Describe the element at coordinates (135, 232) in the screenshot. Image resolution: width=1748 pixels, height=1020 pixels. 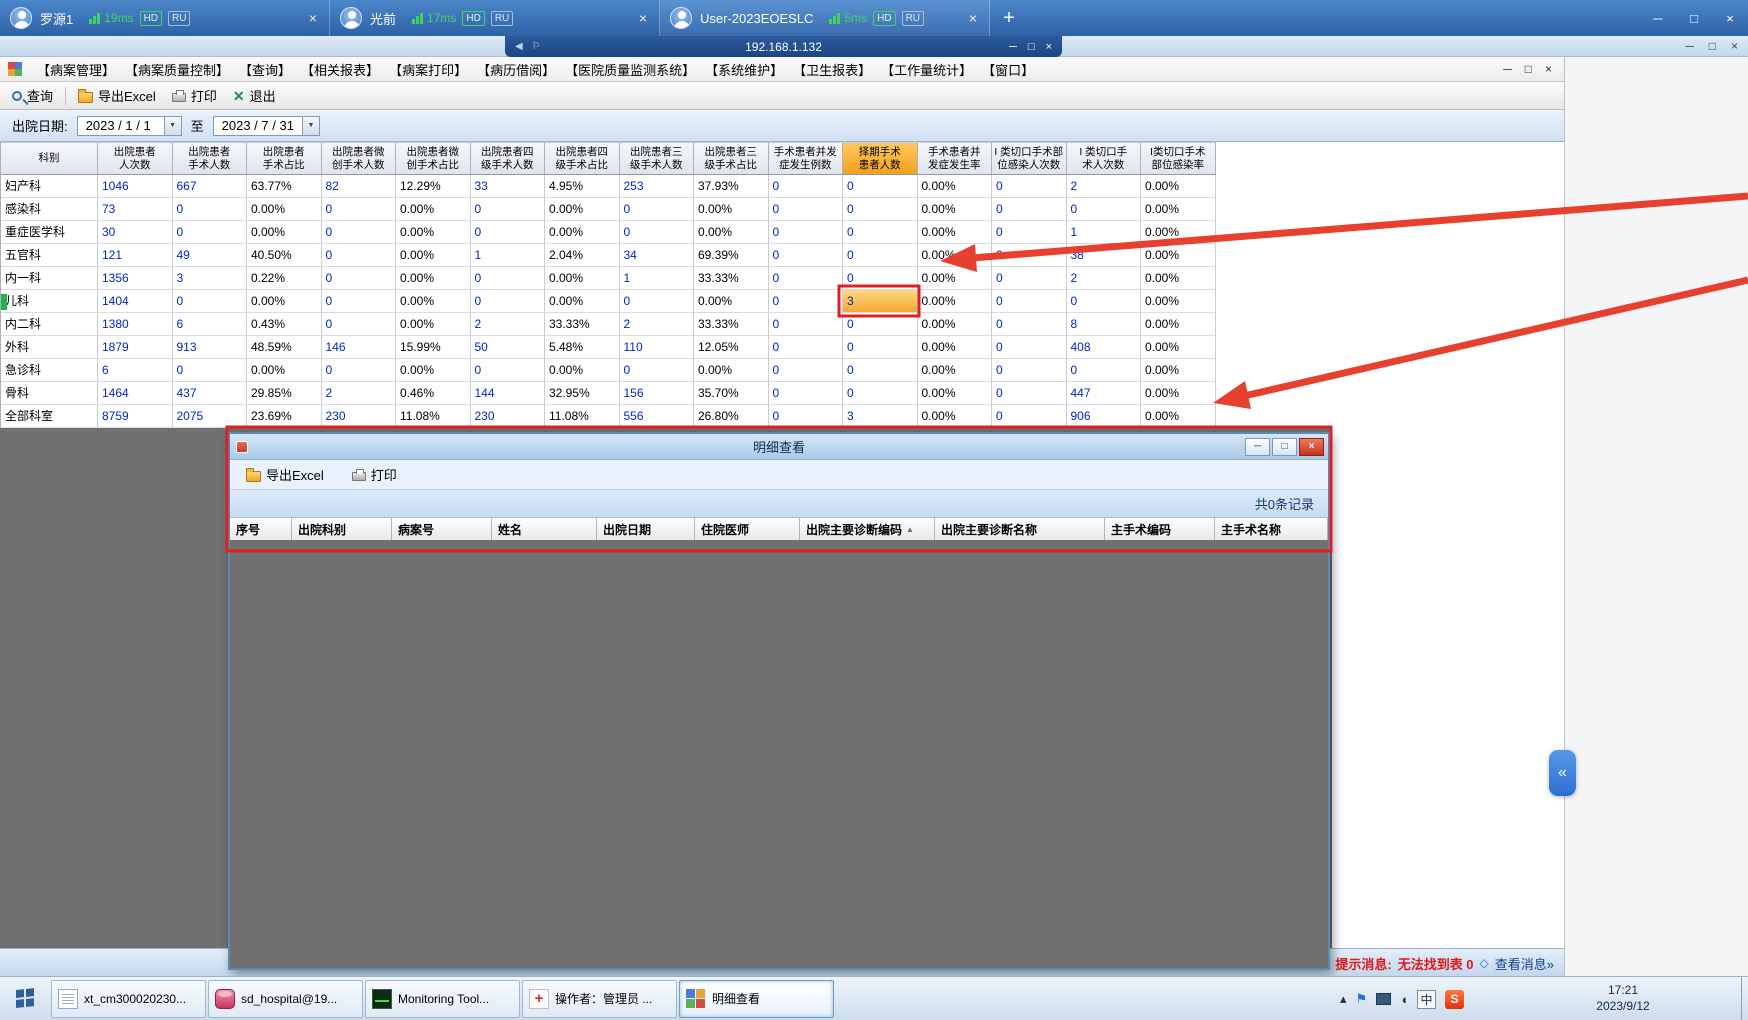
I see `table-cell: 30` at that location.